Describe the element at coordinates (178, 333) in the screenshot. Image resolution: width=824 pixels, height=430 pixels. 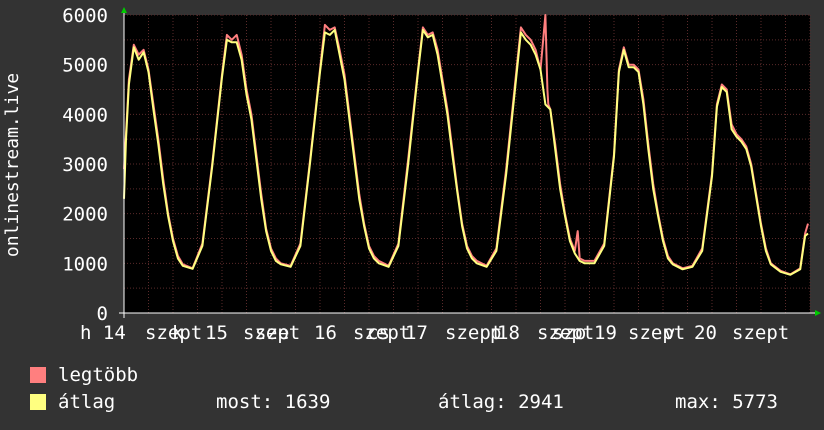
I see `x-tick-label: k` at that location.